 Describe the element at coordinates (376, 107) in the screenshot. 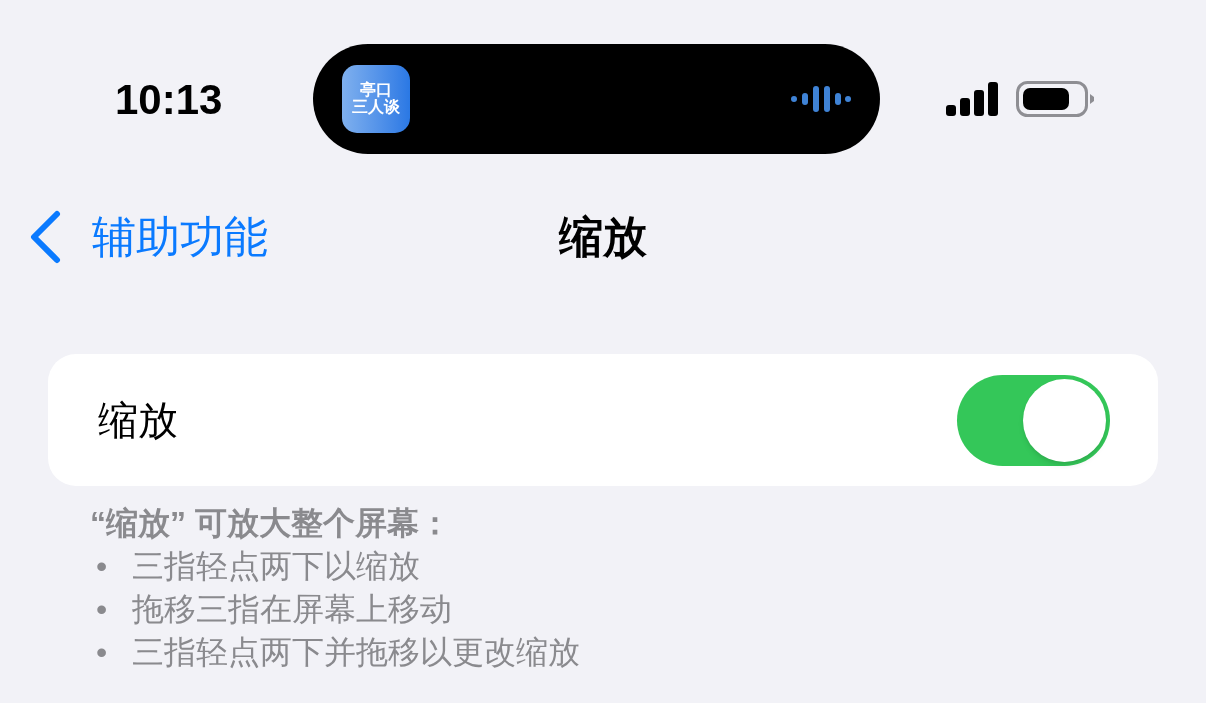

I see `app-icon-text: 三人谈` at that location.